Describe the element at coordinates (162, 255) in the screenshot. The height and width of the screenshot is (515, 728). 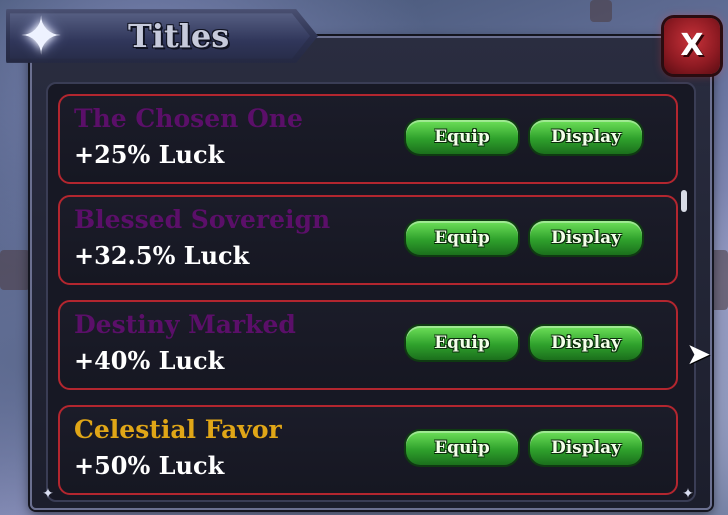
I see `title-bonus: +32.5% Luck` at that location.